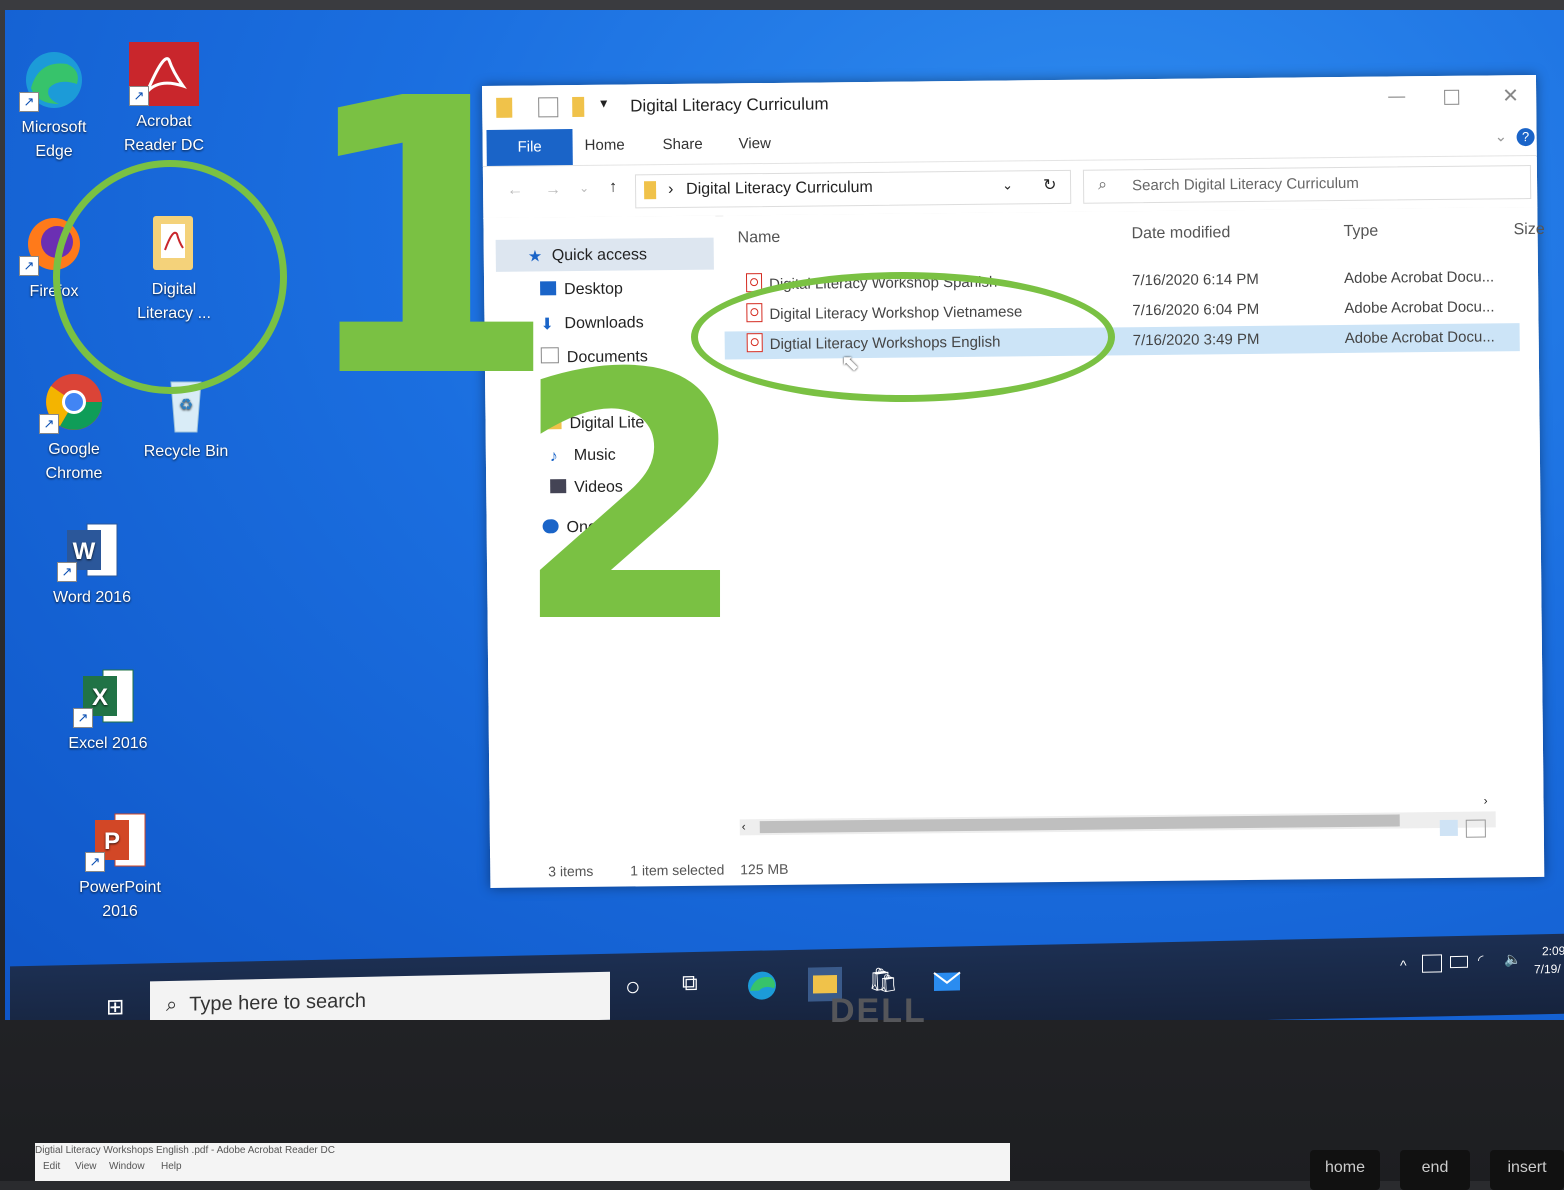 This screenshot has height=1190, width=1564. I want to click on desktop-icon-powerpoint: P ↗ PowerPoint 2016, so click(120, 866).